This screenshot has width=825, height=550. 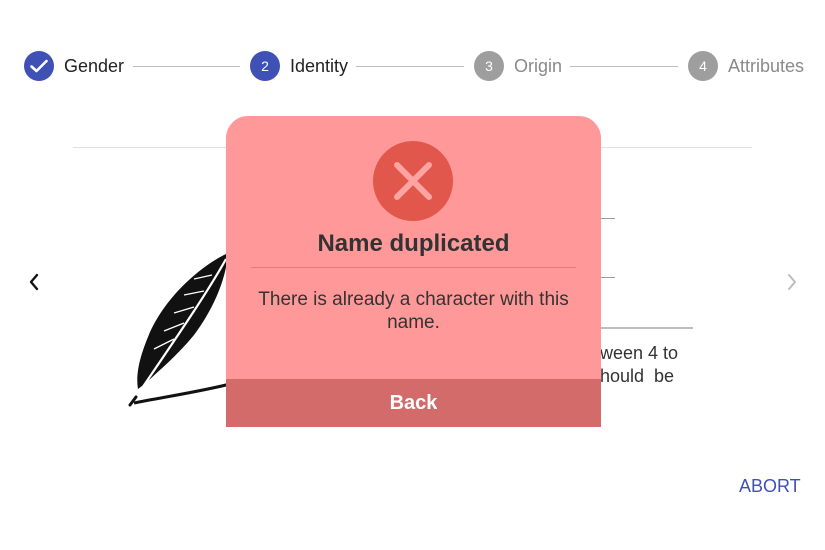 I want to click on back-button: Back, so click(x=413, y=403).